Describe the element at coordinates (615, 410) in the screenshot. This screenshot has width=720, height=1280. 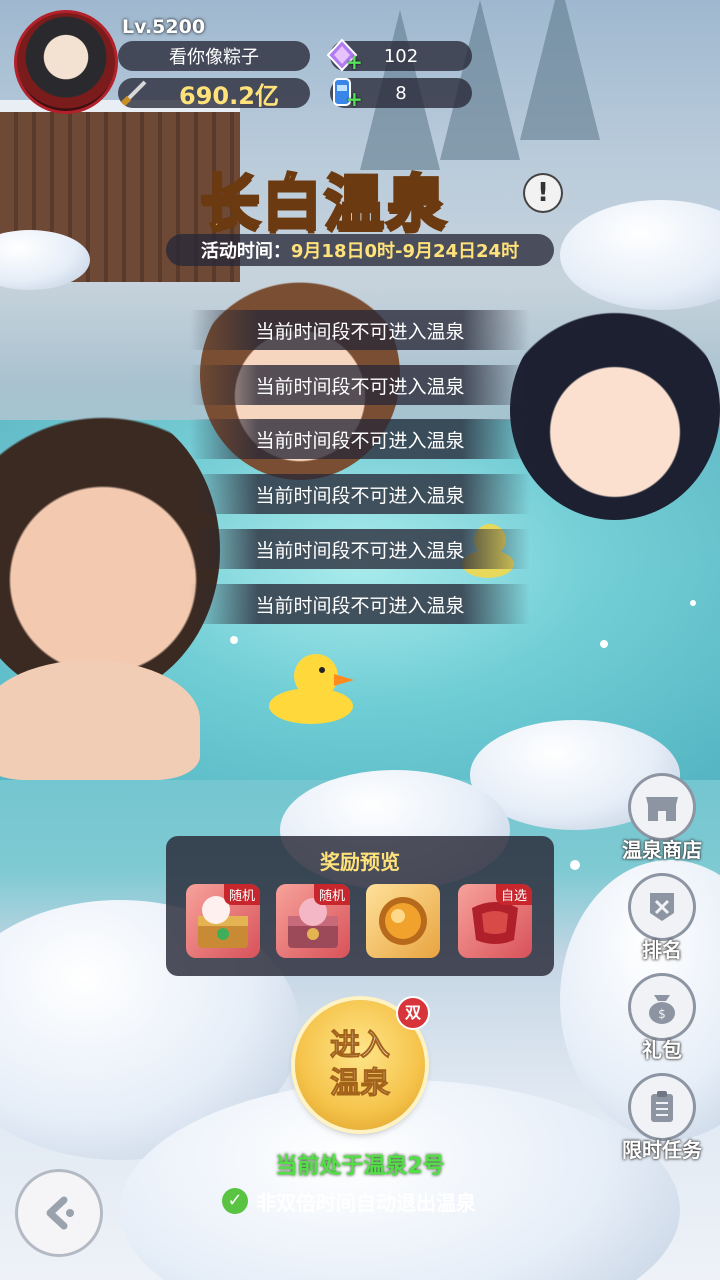
I see `dark-hair-boy` at that location.